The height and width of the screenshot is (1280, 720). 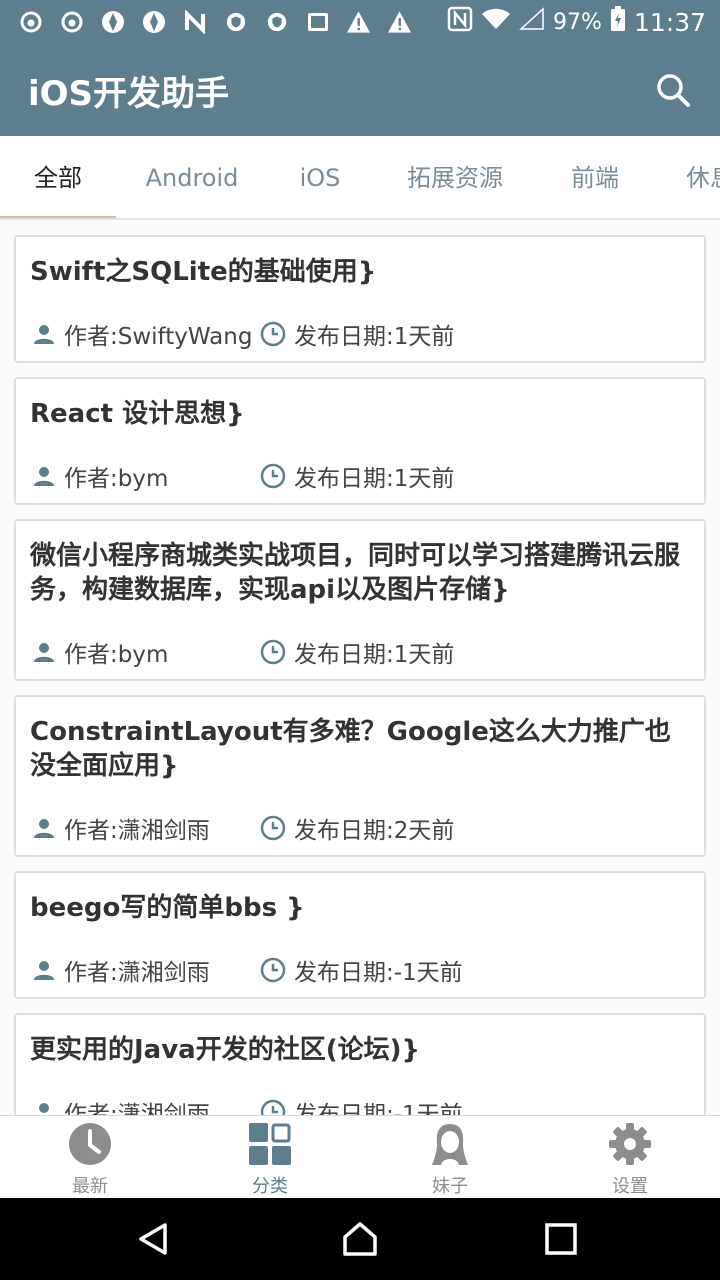 I want to click on battery-percent: 97%, so click(x=577, y=22).